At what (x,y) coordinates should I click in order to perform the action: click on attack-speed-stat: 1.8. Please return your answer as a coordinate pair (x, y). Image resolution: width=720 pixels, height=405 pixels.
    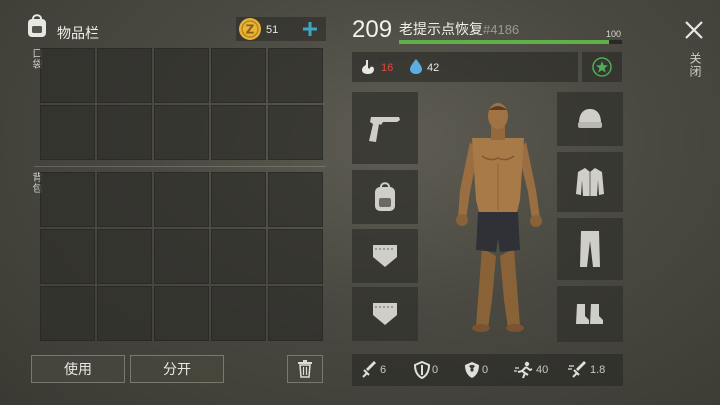
    Looking at the image, I should click on (586, 370).